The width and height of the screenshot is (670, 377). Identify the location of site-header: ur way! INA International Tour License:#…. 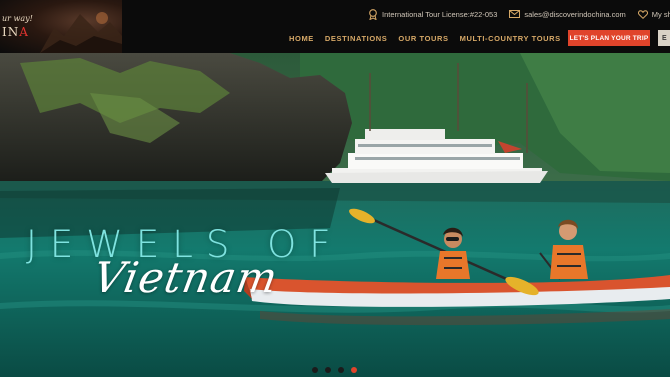
(335, 26).